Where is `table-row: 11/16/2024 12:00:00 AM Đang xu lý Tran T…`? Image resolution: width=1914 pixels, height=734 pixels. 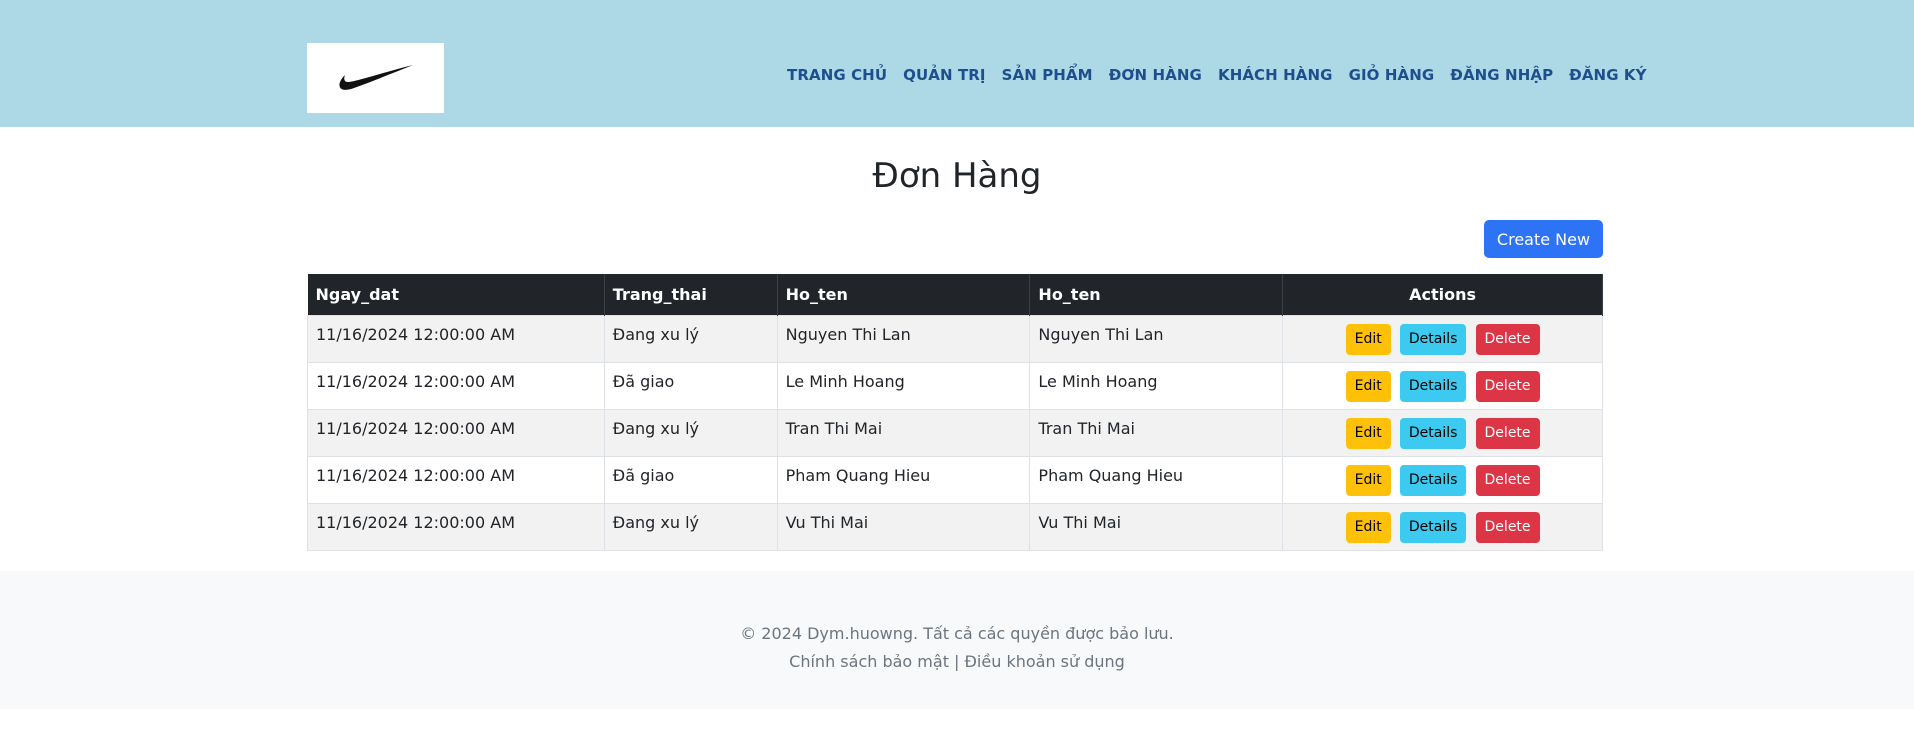 table-row: 11/16/2024 12:00:00 AM Đang xu lý Tran T… is located at coordinates (955, 433).